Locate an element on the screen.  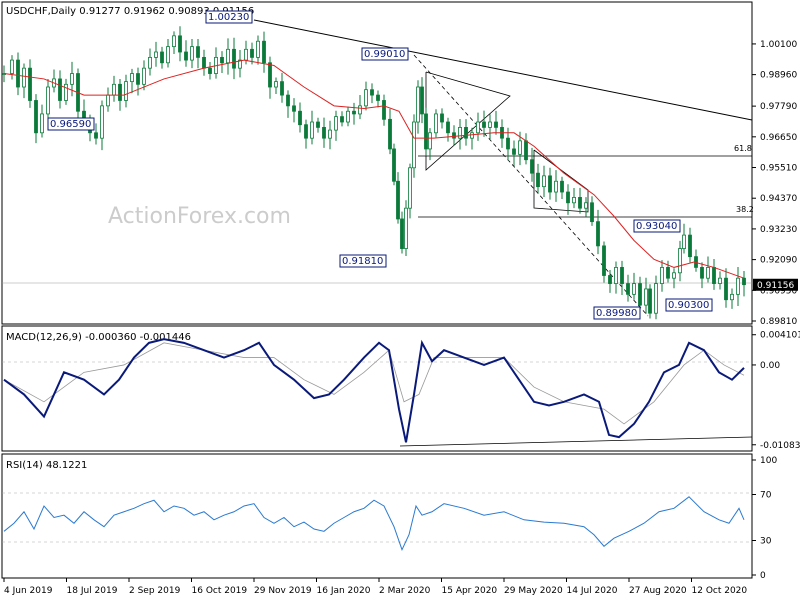
fib-label: 38.2 is located at coordinates (745, 209).